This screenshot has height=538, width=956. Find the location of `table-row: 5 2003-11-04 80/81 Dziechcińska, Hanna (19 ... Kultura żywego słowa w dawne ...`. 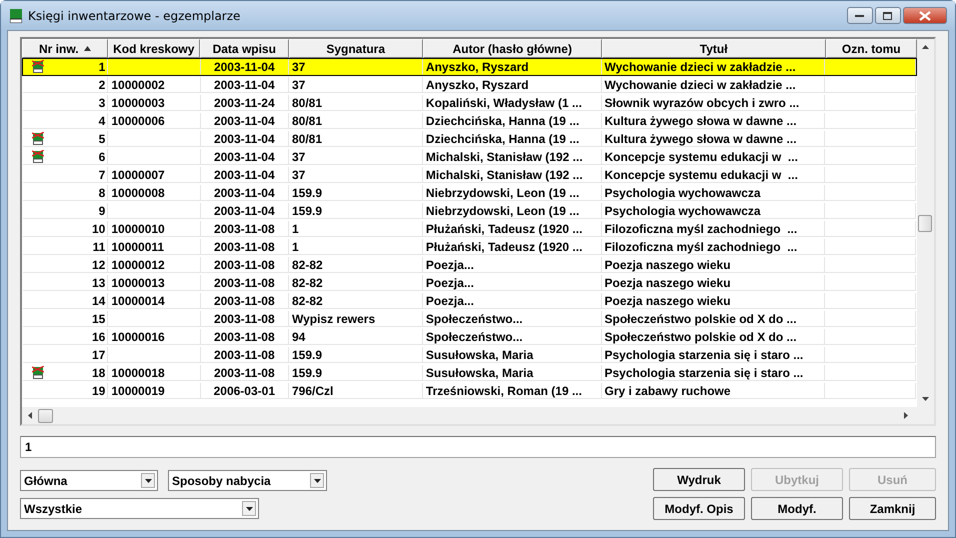

table-row: 5 2003-11-04 80/81 Dziechcińska, Hanna (19 ... Kultura żywego słowa w dawne ... is located at coordinates (469, 139).